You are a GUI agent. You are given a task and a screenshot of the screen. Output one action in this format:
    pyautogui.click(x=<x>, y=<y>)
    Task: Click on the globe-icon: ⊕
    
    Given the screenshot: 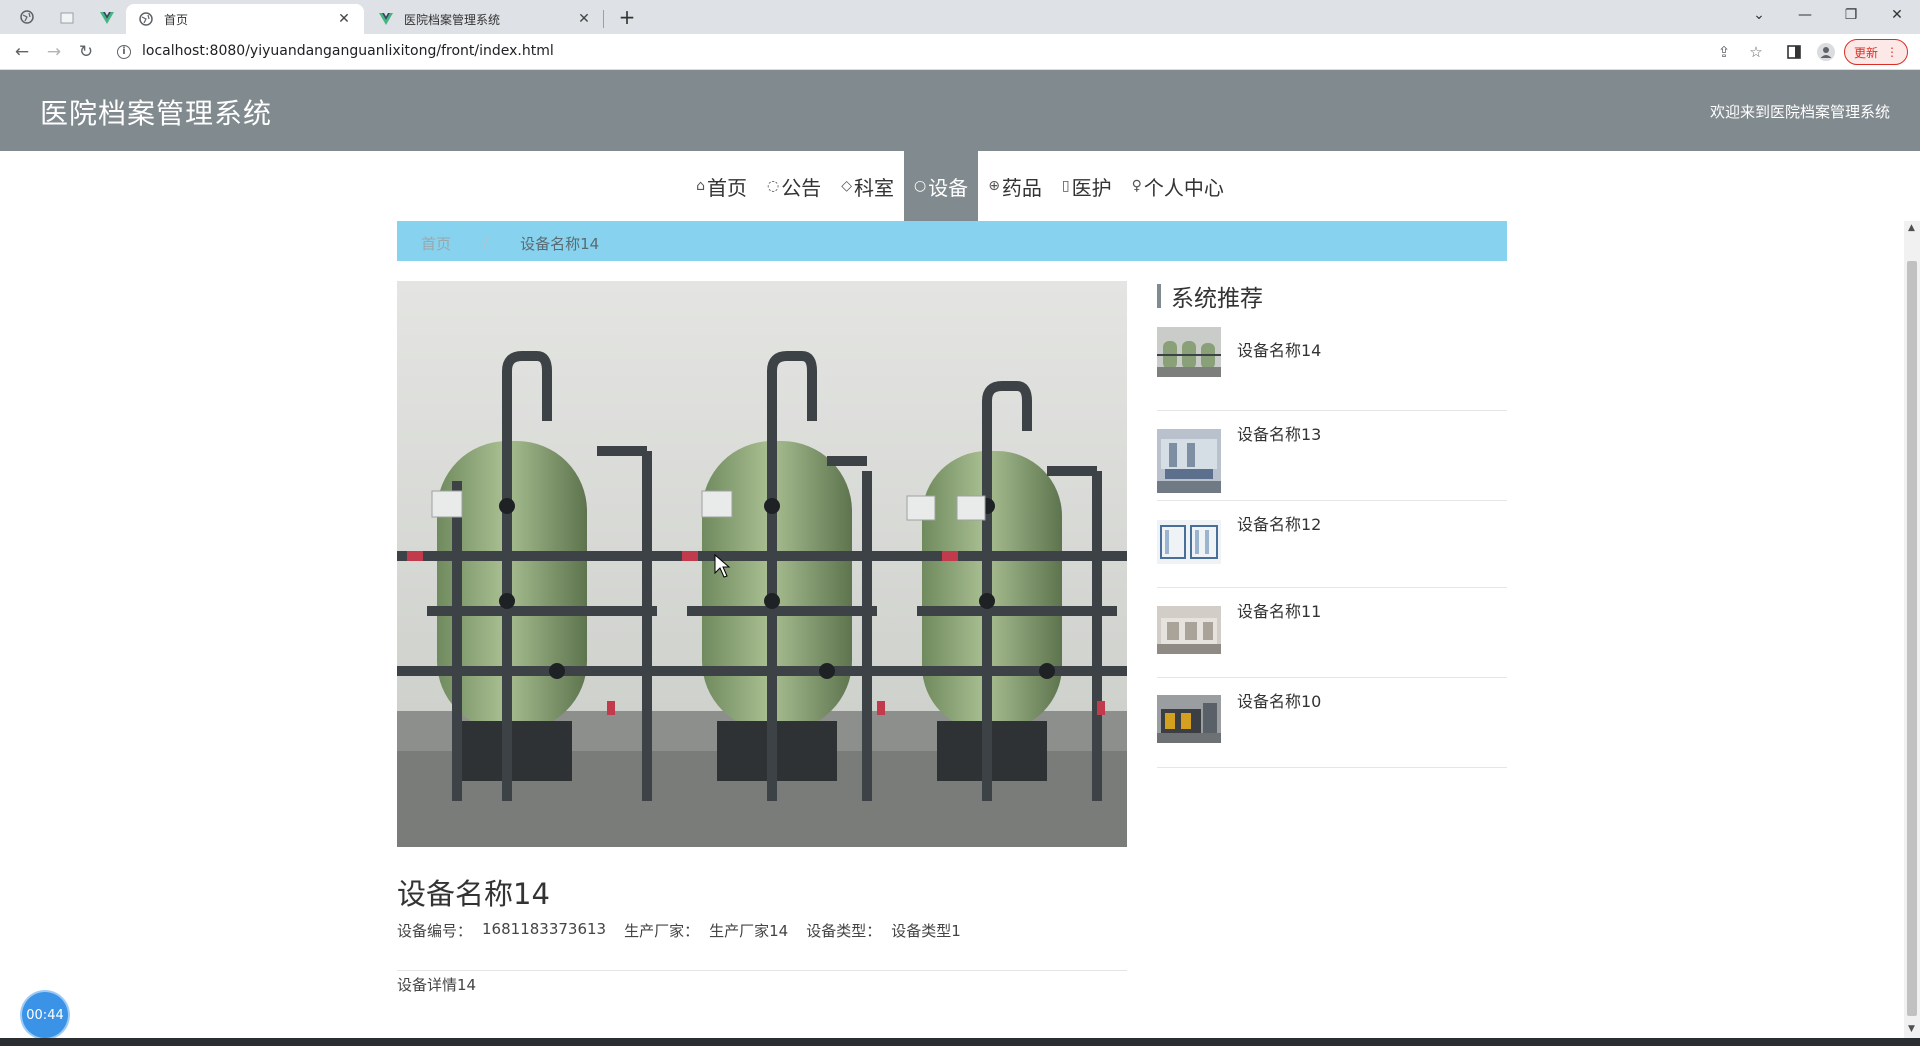 What is the action you would take?
    pyautogui.click(x=994, y=186)
    